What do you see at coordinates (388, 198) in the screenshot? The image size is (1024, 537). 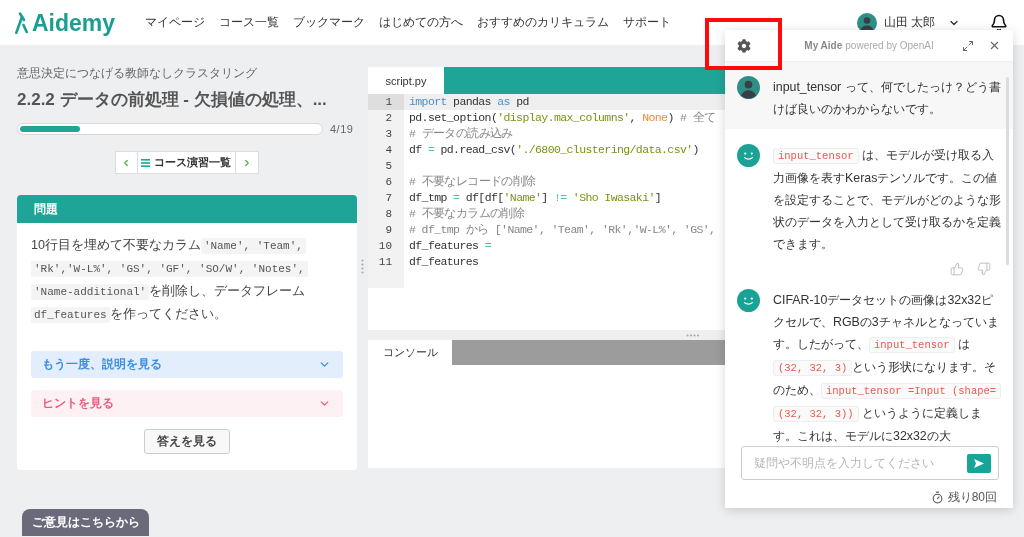 I see `line-number: 7` at bounding box center [388, 198].